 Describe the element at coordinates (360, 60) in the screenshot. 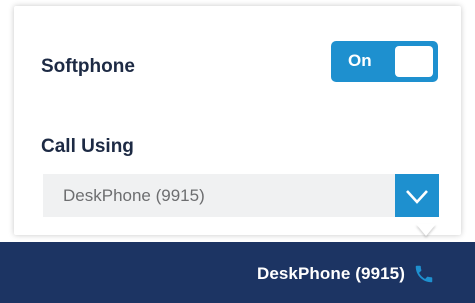

I see `toggle-state-label: On` at that location.